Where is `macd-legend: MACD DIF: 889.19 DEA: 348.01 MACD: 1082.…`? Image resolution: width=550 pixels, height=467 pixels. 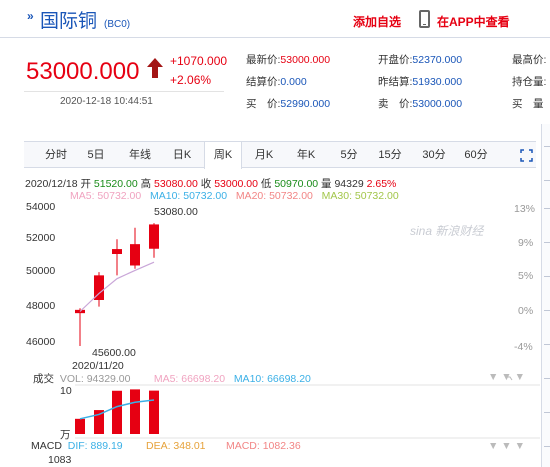
macd-legend: MACD DIF: 889.19 DEA: 348.01 MACD: 1082.… is located at coordinates (166, 446).